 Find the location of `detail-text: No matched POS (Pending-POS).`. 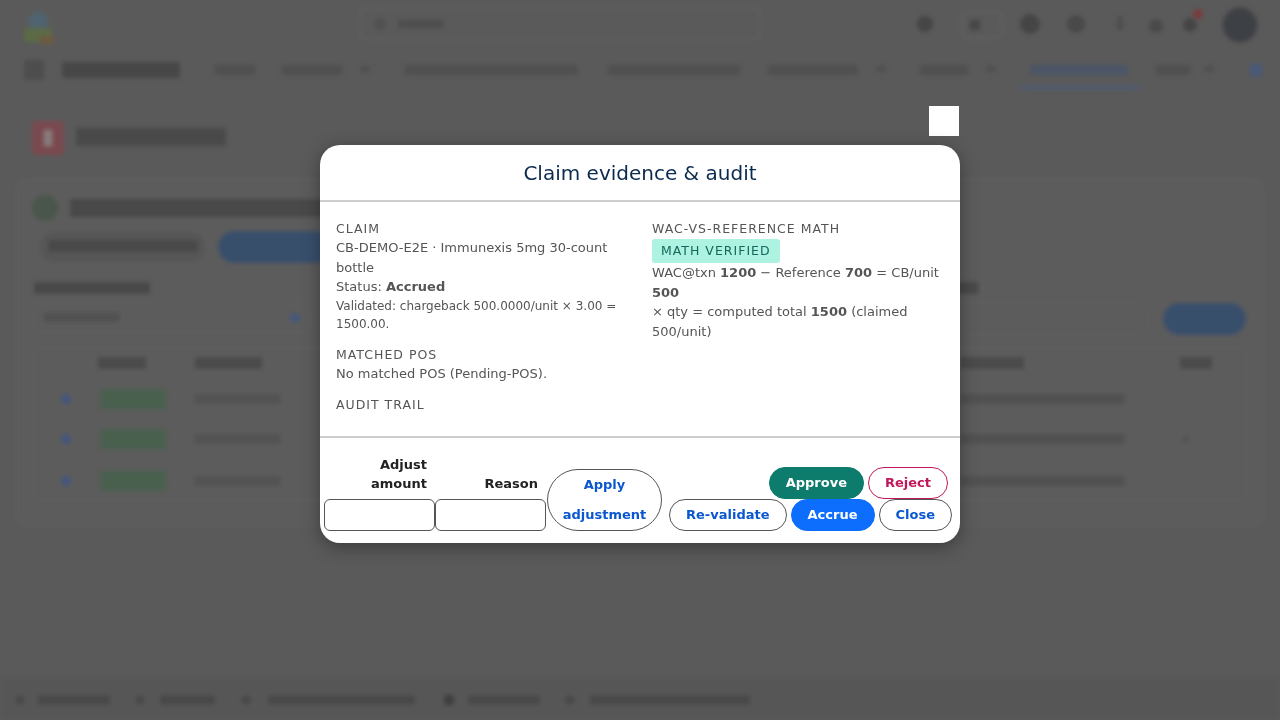

detail-text: No matched POS (Pending-POS). is located at coordinates (442, 373).